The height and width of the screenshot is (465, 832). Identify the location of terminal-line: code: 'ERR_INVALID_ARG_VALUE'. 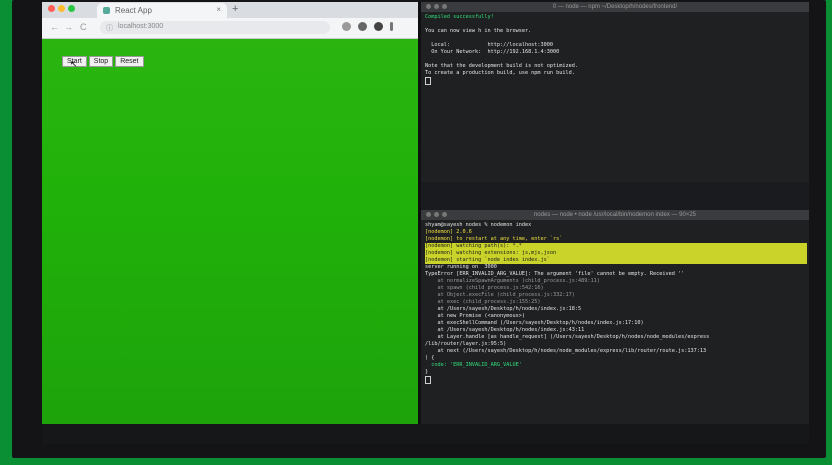
(473, 365).